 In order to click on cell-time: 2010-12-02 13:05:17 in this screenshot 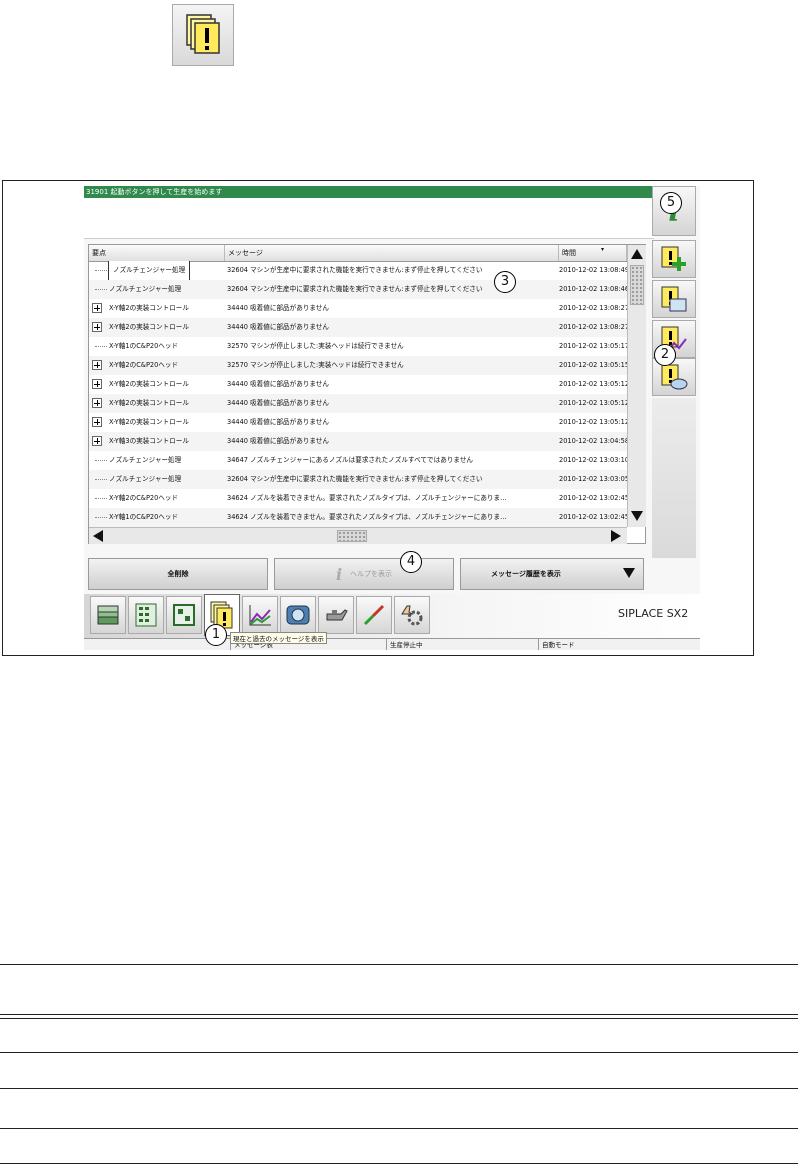, I will do `click(593, 346)`.